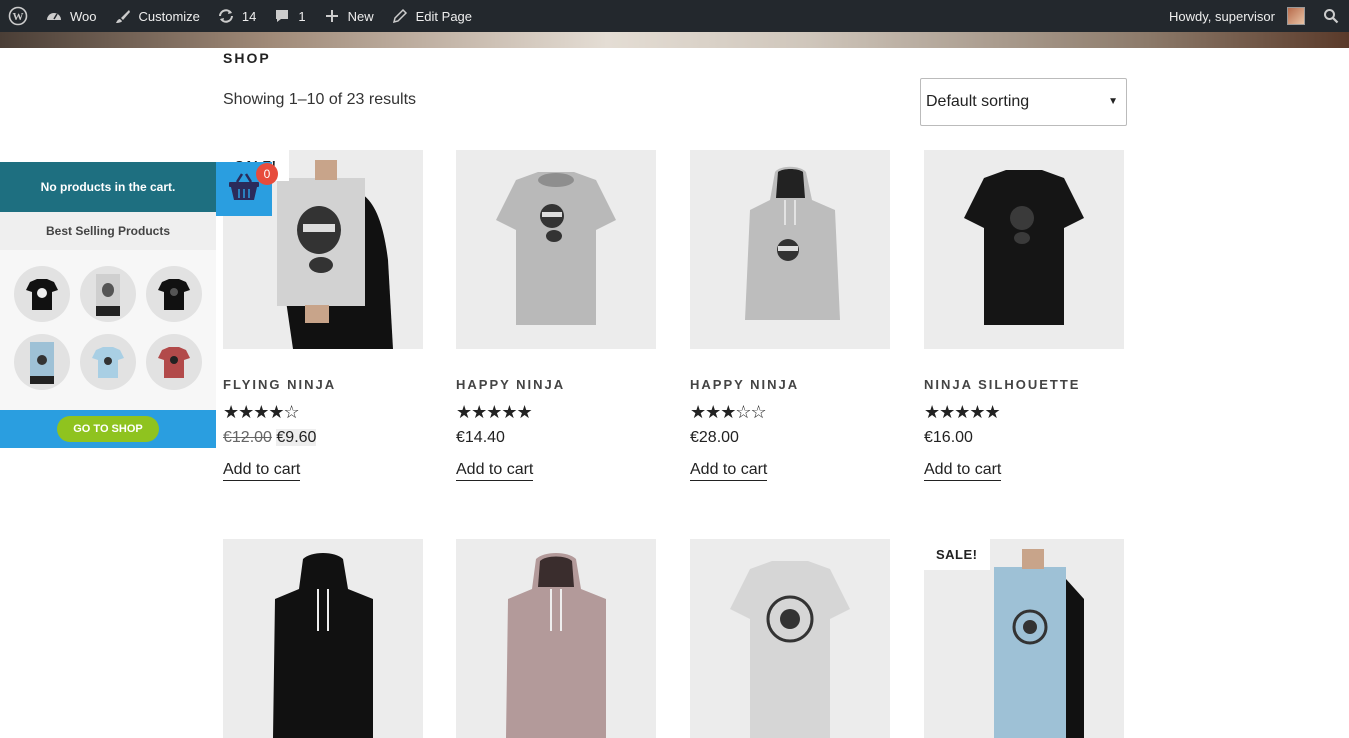 The height and width of the screenshot is (738, 1349). I want to click on my-account-menu: Howdy, supervisor, so click(1237, 16).